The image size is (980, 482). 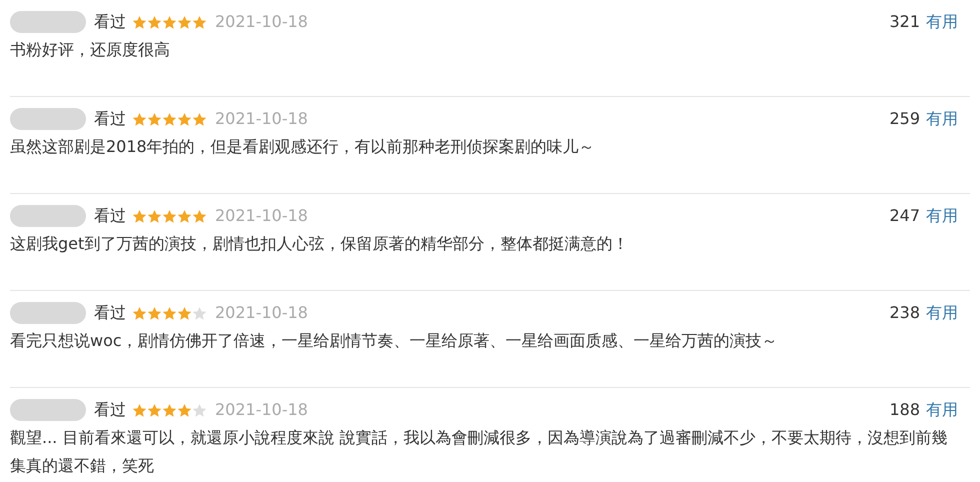 What do you see at coordinates (904, 119) in the screenshot?
I see `vote-count: 259` at bounding box center [904, 119].